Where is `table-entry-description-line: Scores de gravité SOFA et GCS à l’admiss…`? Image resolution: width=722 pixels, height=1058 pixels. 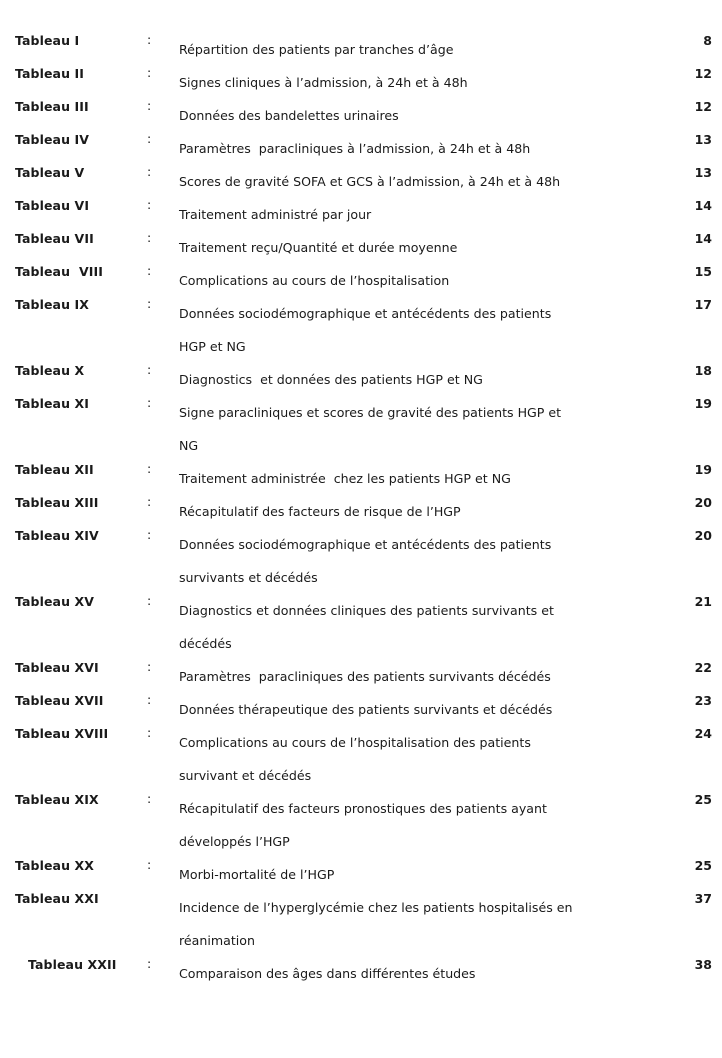
table-entry-description-line: Scores de gravité SOFA et GCS à l’admiss… is located at coordinates (370, 181).